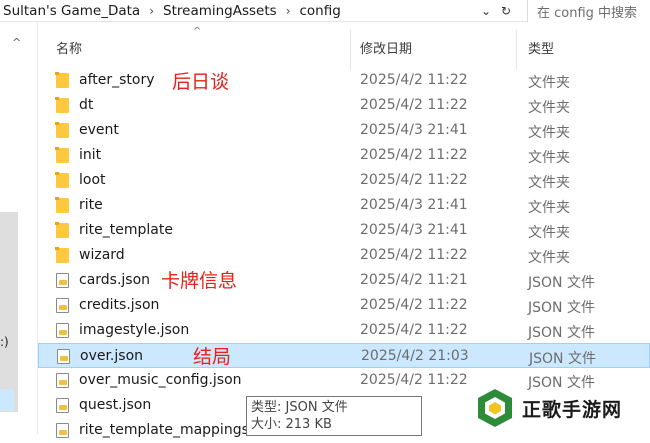  What do you see at coordinates (134, 330) in the screenshot?
I see `file-name: imagestyle.json` at bounding box center [134, 330].